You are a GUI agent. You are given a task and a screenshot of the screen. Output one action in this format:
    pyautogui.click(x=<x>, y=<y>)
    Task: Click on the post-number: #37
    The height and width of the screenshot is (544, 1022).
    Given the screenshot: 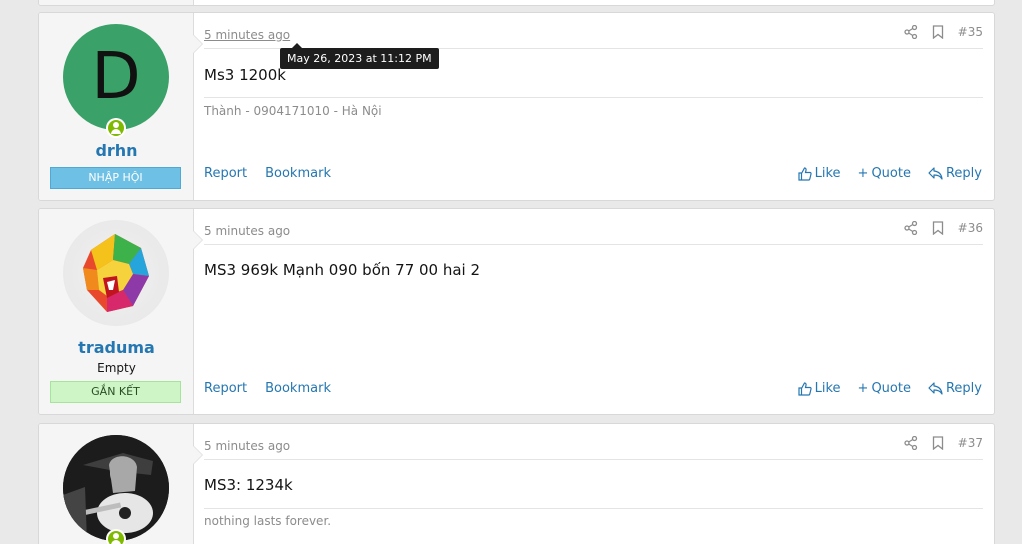 What is the action you would take?
    pyautogui.click(x=970, y=443)
    